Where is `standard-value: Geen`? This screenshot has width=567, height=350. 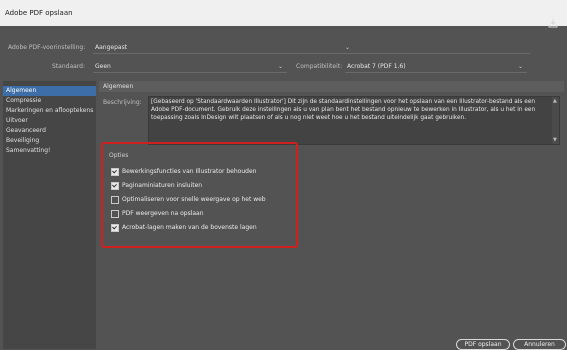 standard-value: Geen is located at coordinates (103, 66).